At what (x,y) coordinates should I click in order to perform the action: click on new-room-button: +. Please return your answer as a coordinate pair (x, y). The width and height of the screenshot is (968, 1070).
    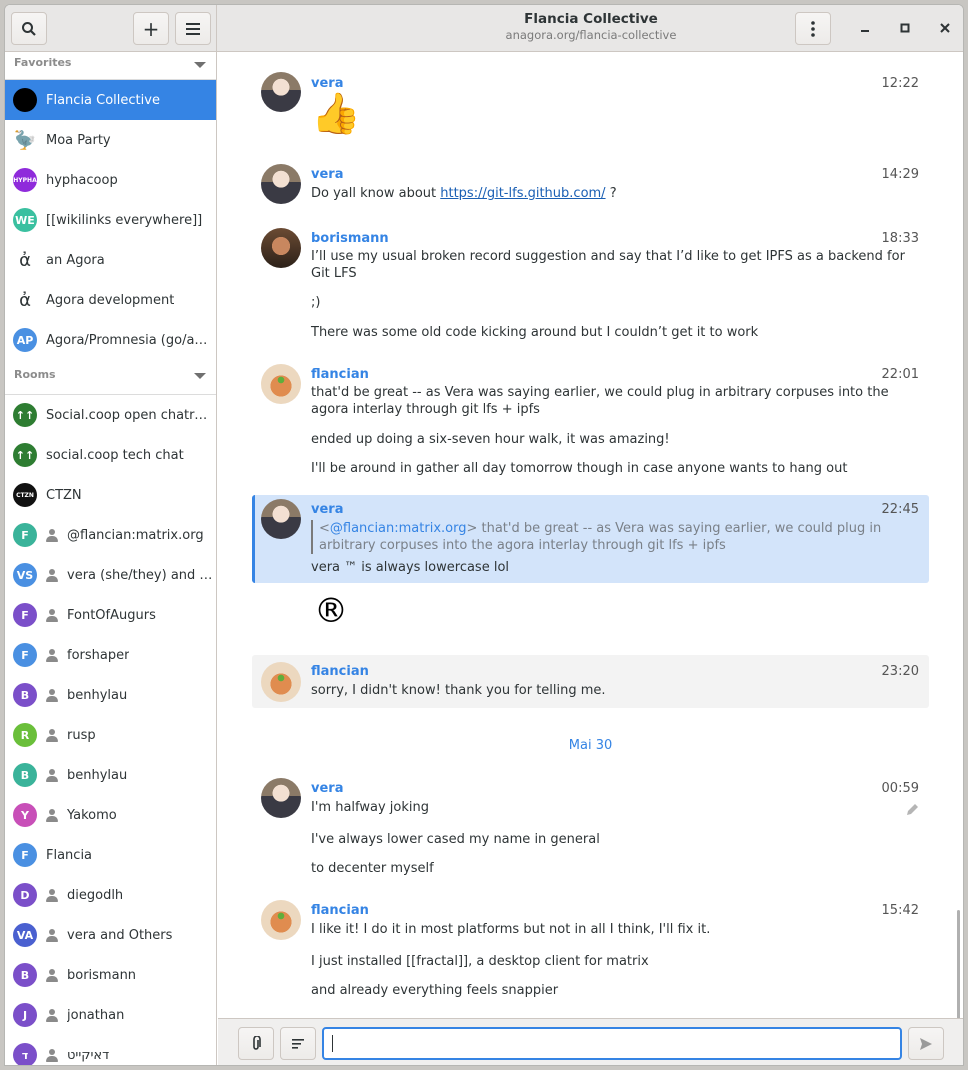
    Looking at the image, I should click on (151, 28).